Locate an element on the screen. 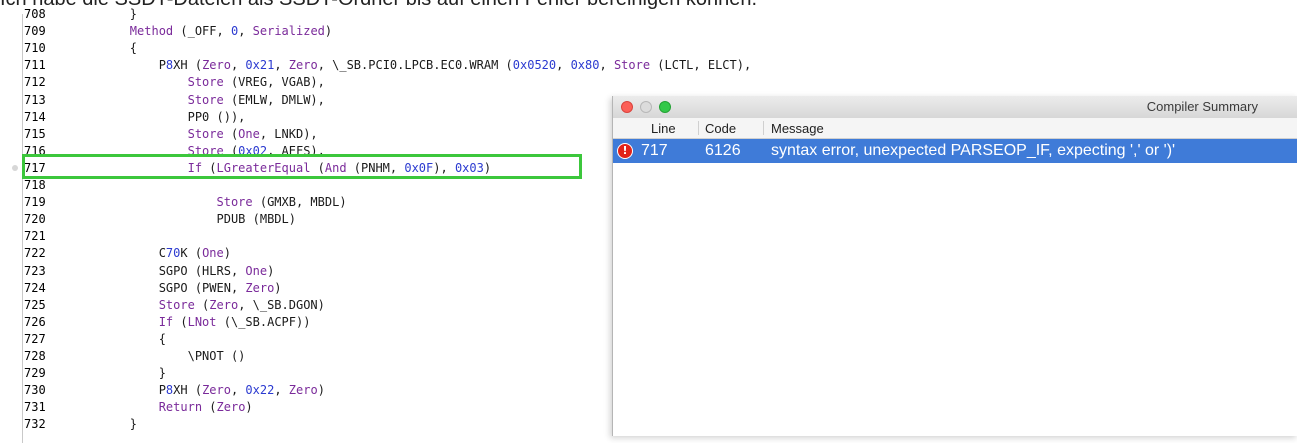 The width and height of the screenshot is (1297, 443). line-number: 718 is located at coordinates (35, 185).